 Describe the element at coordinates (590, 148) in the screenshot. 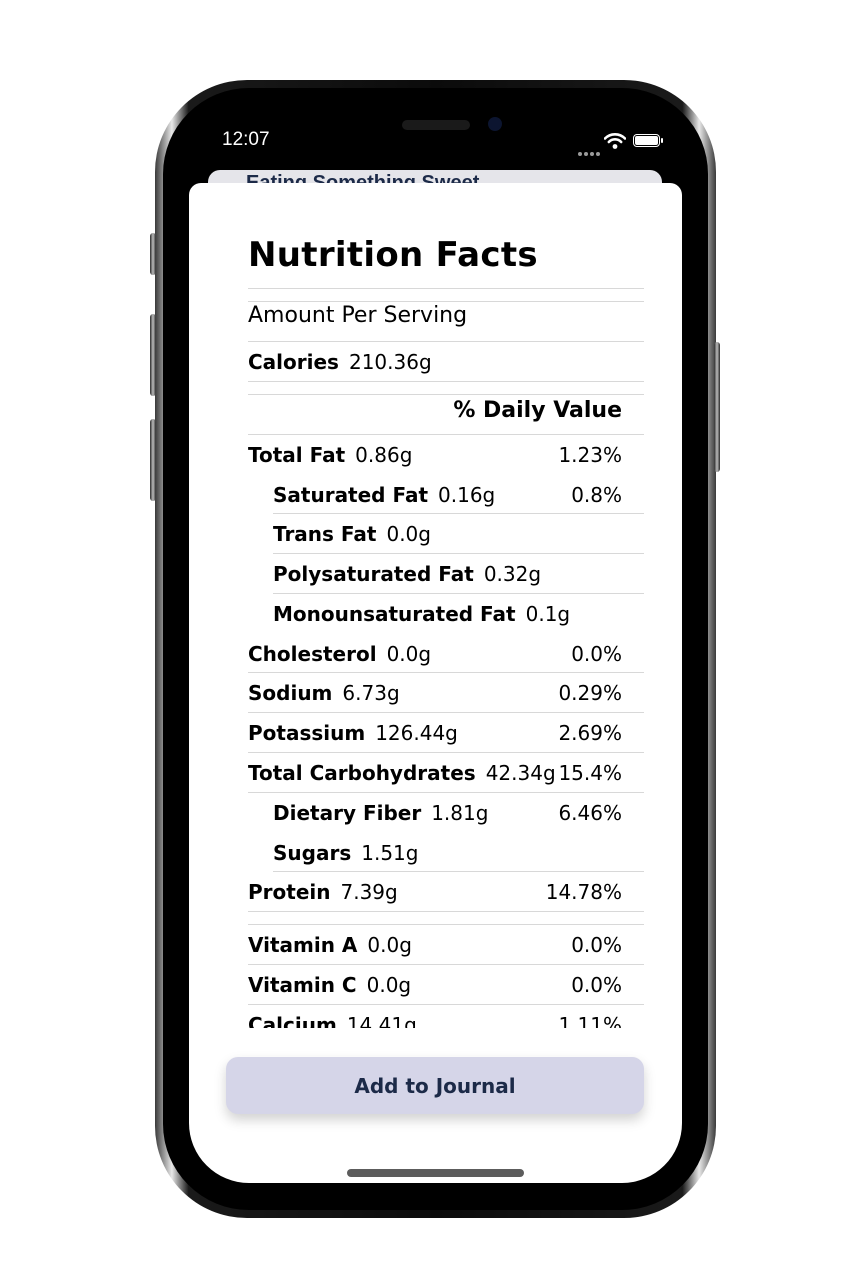

I see `signal-icon` at that location.